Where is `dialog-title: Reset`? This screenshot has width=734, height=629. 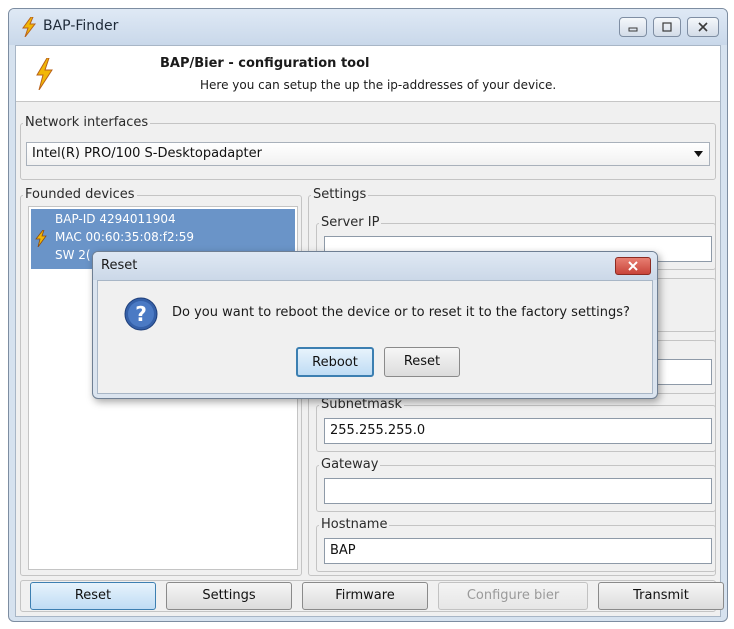
dialog-title: Reset is located at coordinates (119, 265).